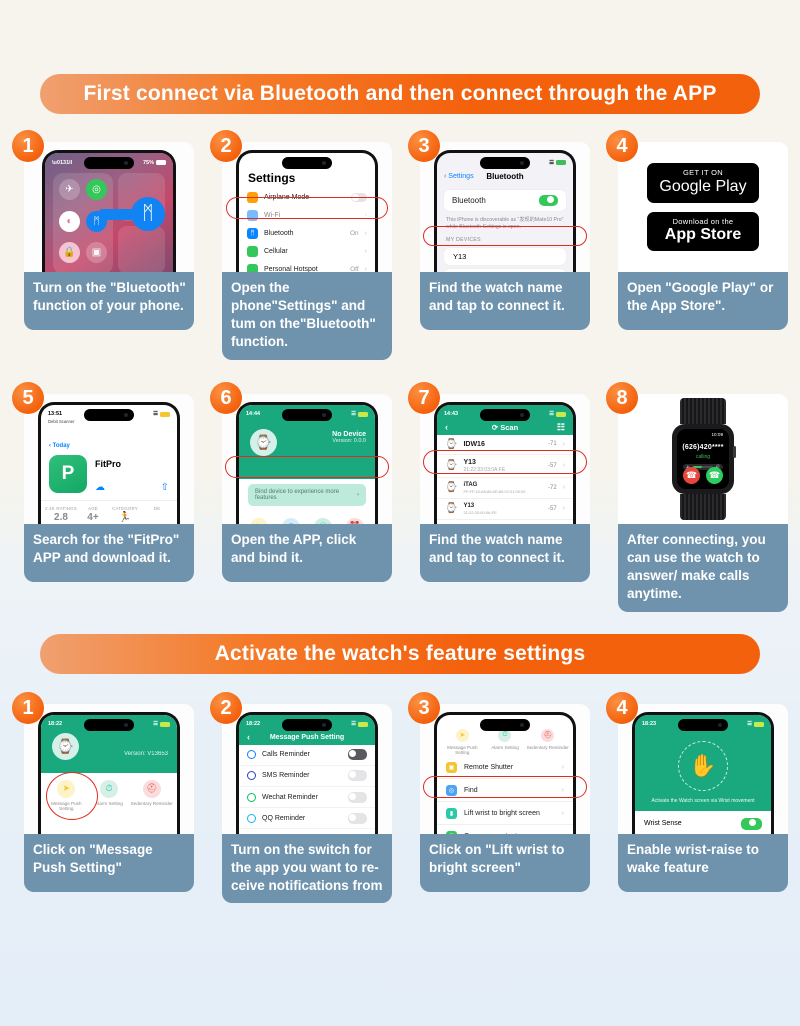 The width and height of the screenshot is (800, 1026). I want to click on decline-call-icon: ☎, so click(691, 475).